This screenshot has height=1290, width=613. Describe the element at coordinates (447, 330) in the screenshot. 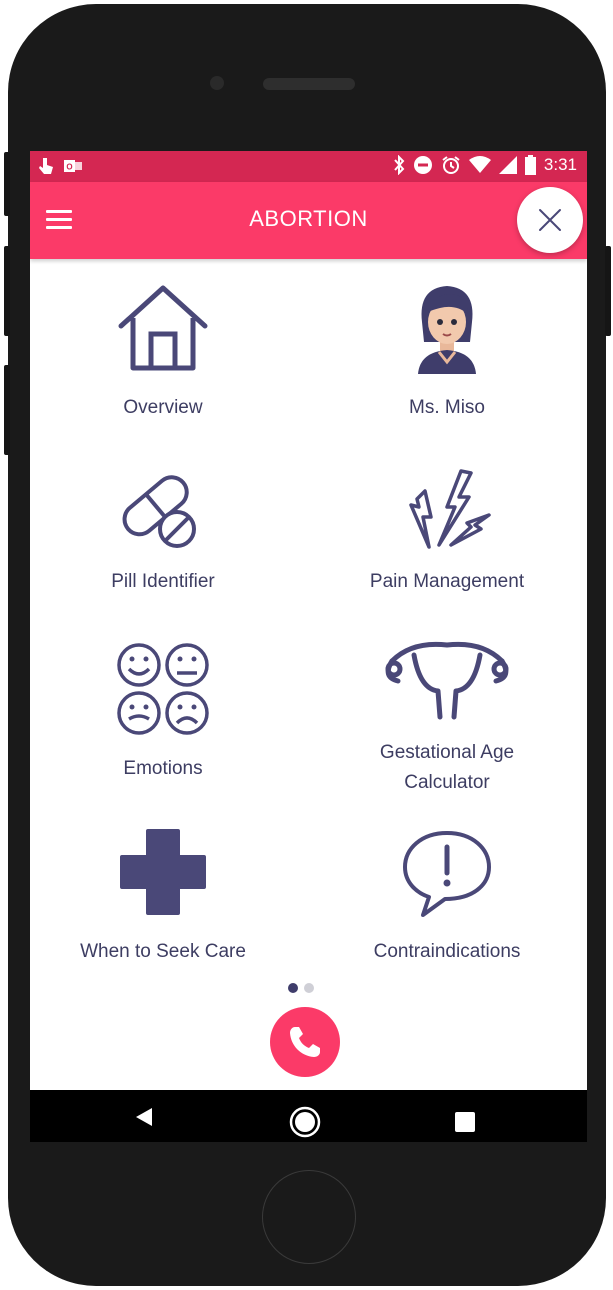

I see `ms-miso-avatar` at that location.